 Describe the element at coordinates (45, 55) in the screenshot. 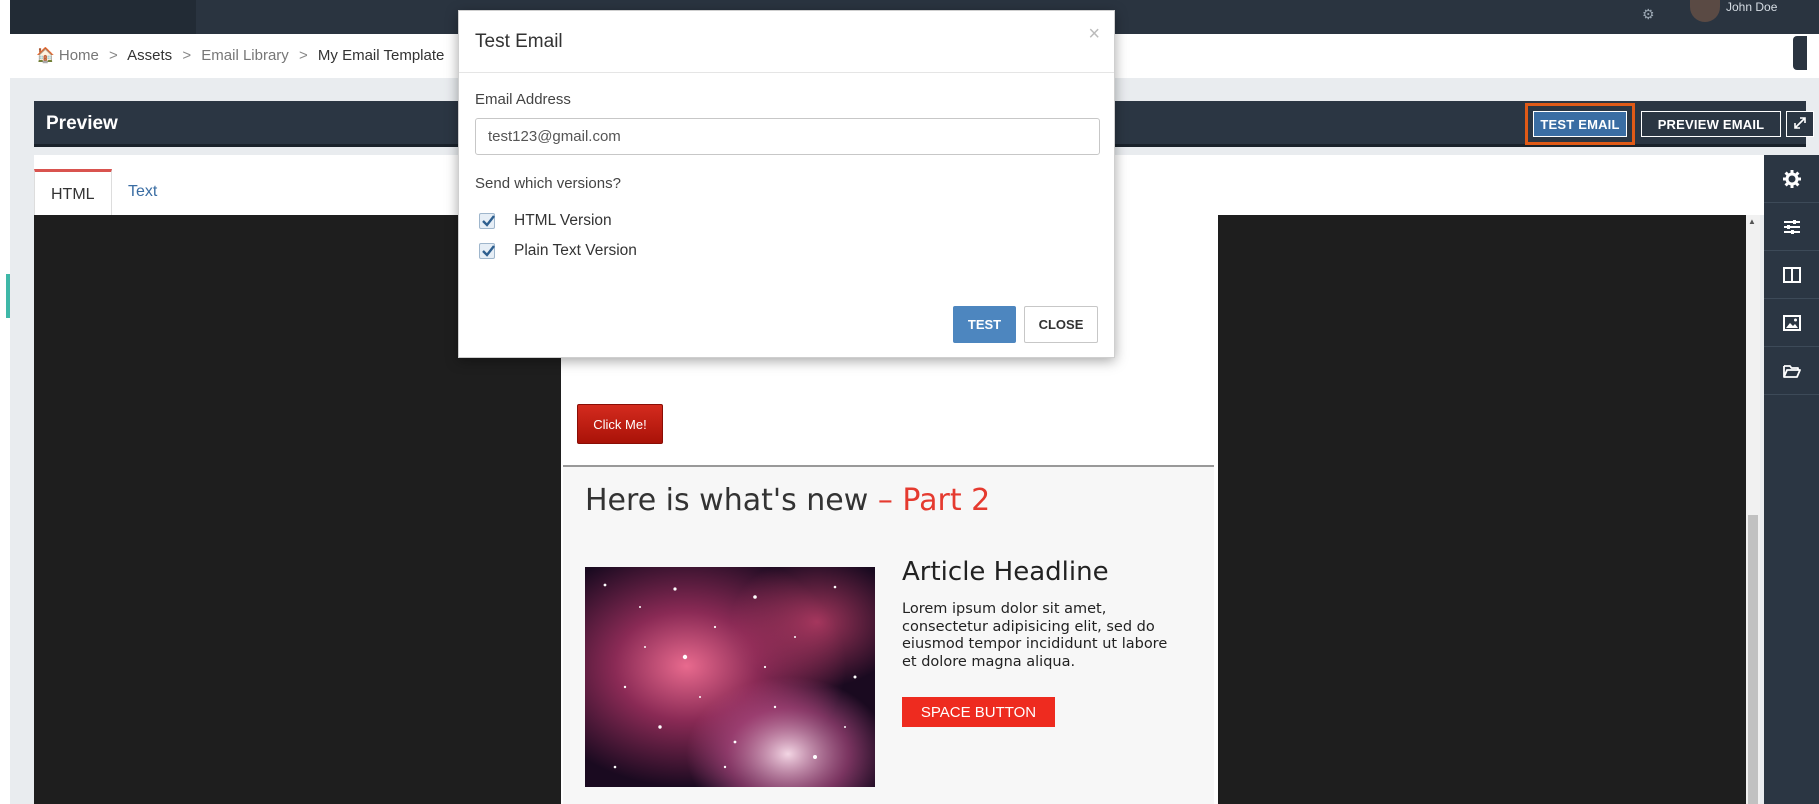

I see `home-icon: 🏠` at that location.